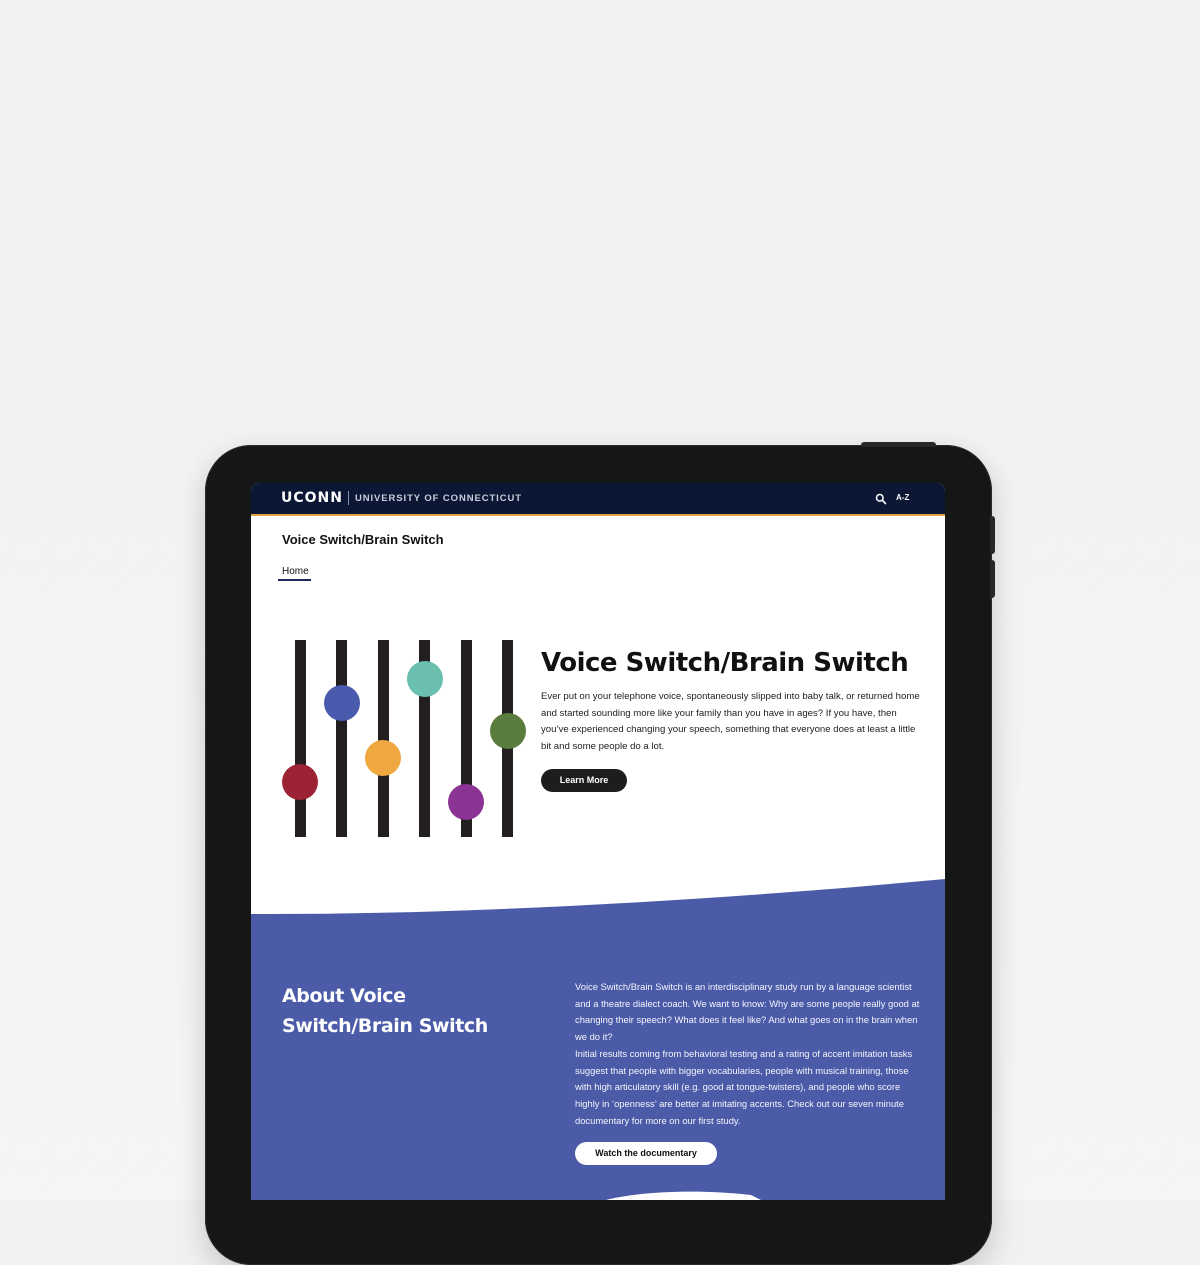 This screenshot has width=1200, height=1265. Describe the element at coordinates (312, 498) in the screenshot. I see `uconn-logo: UCONN` at that location.